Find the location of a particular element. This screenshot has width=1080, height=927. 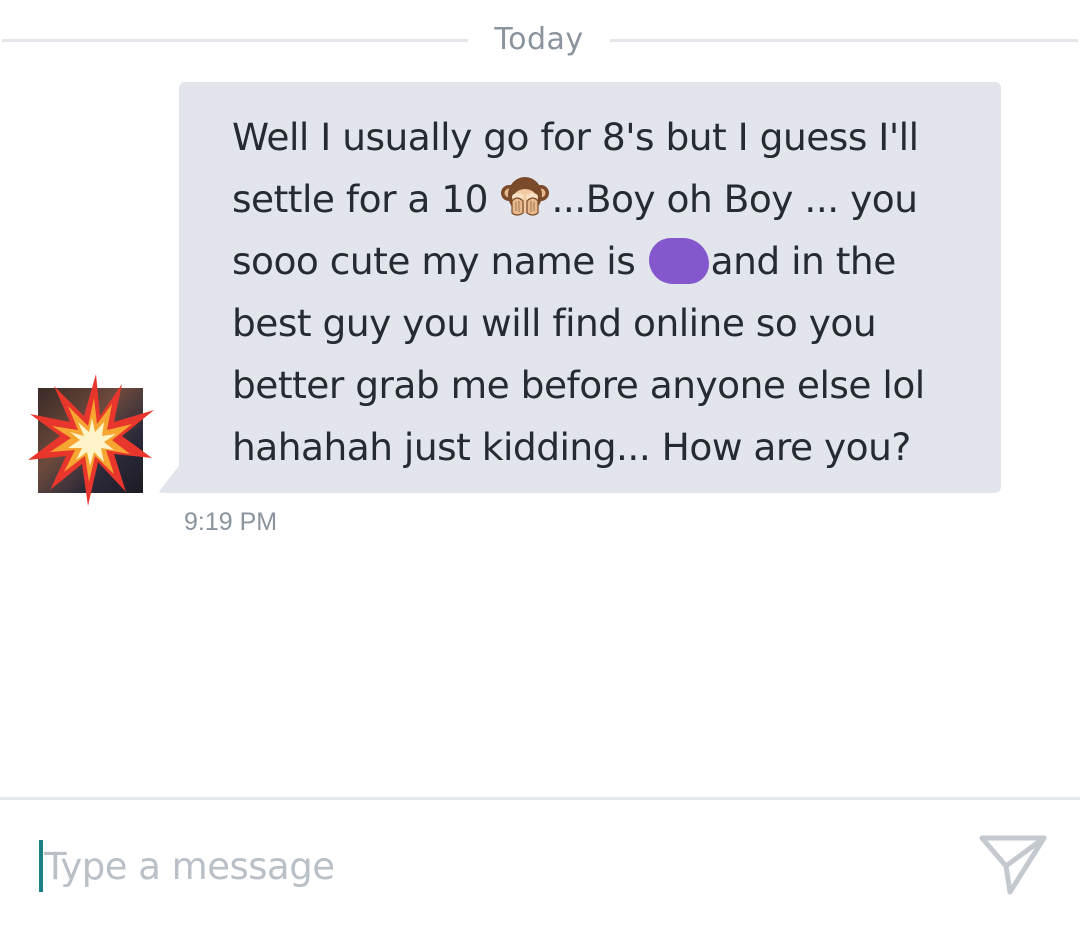

date-label: Today is located at coordinates (539, 39).